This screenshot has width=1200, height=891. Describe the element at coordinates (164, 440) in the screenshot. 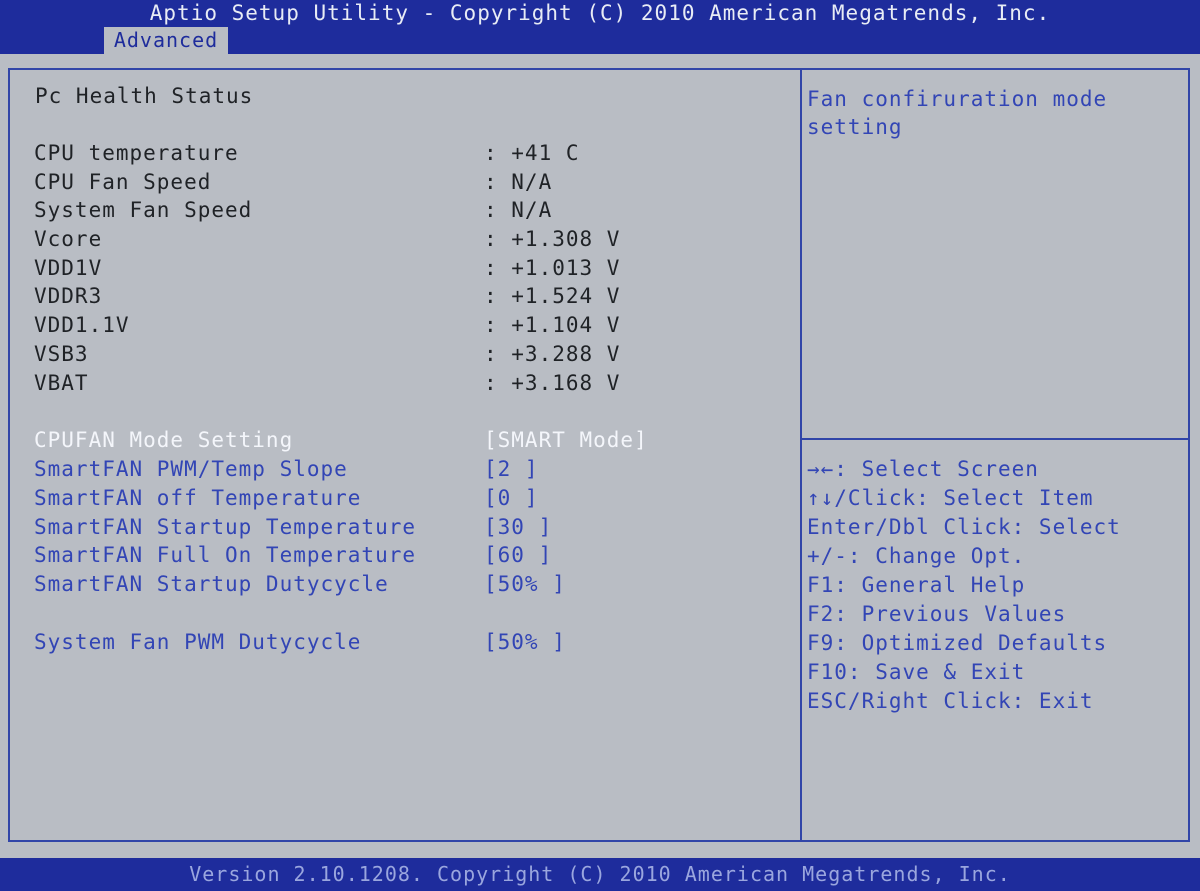

I see `setting-label: CPUFAN Mode Setting` at that location.